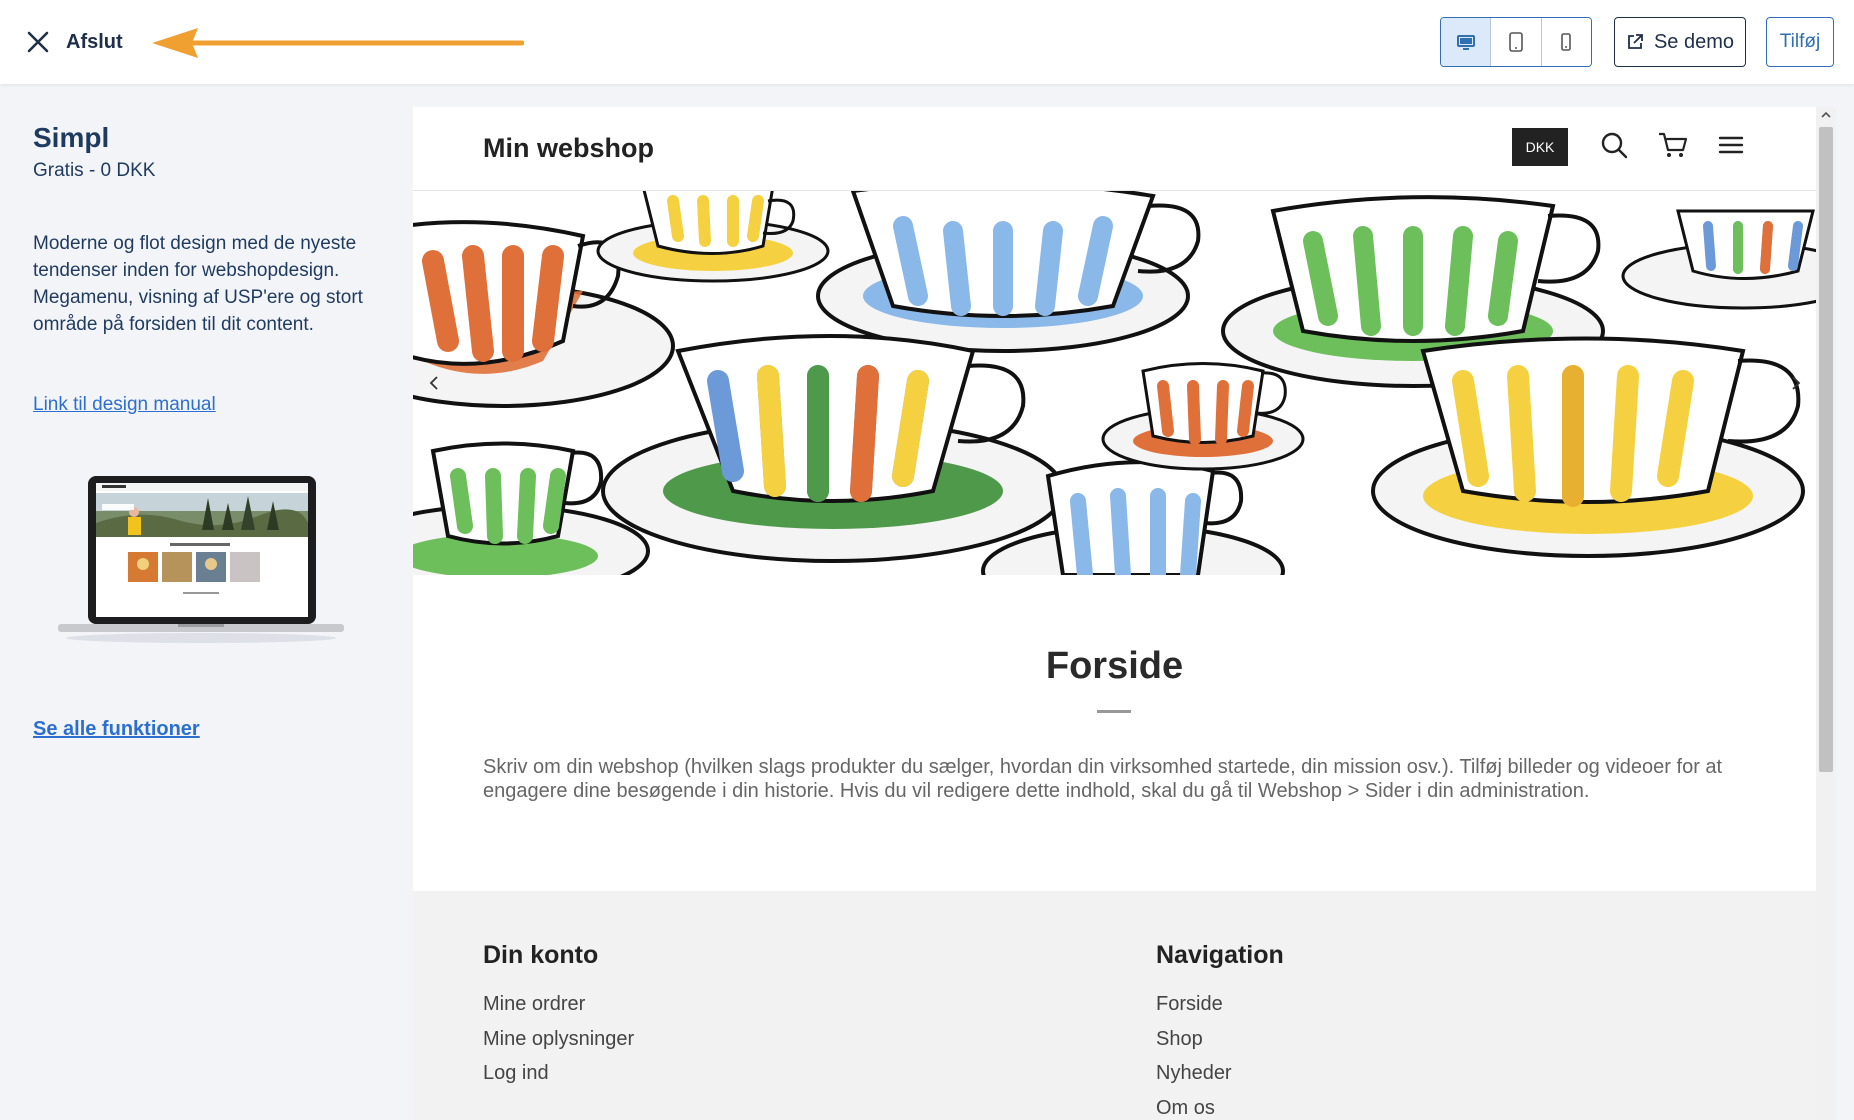  I want to click on mobile-icon, so click(1566, 42).